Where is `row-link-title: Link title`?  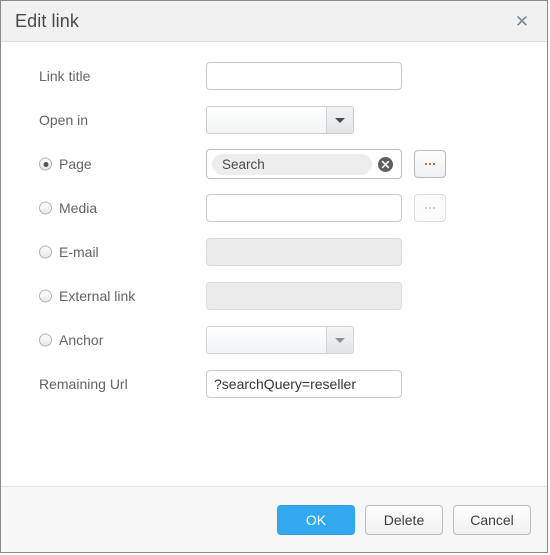
row-link-title: Link title is located at coordinates (274, 76).